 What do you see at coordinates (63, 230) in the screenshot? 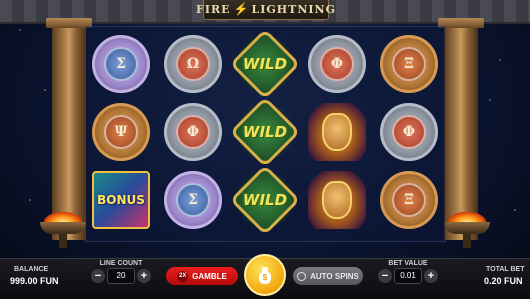
I see `left-brazier` at bounding box center [63, 230].